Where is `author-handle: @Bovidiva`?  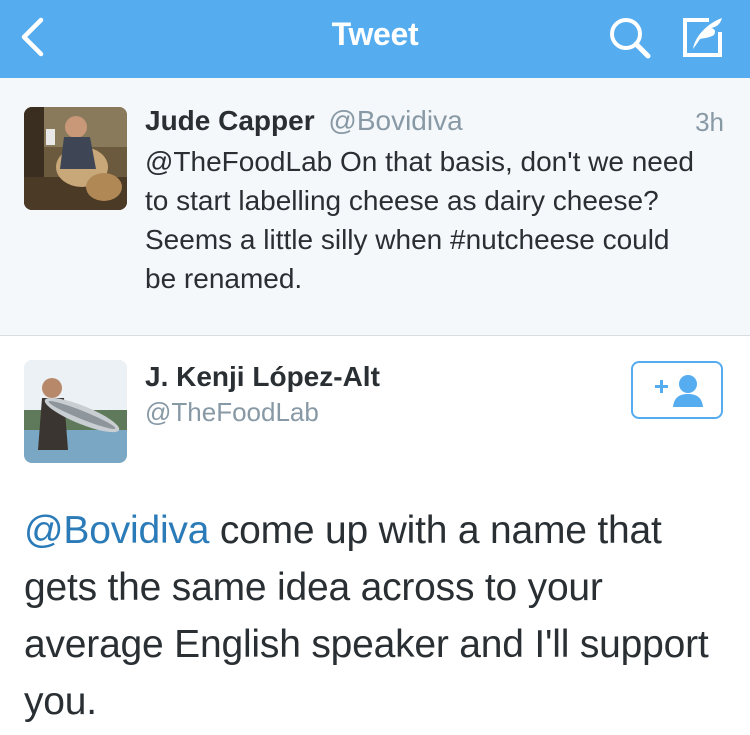 author-handle: @Bovidiva is located at coordinates (395, 120).